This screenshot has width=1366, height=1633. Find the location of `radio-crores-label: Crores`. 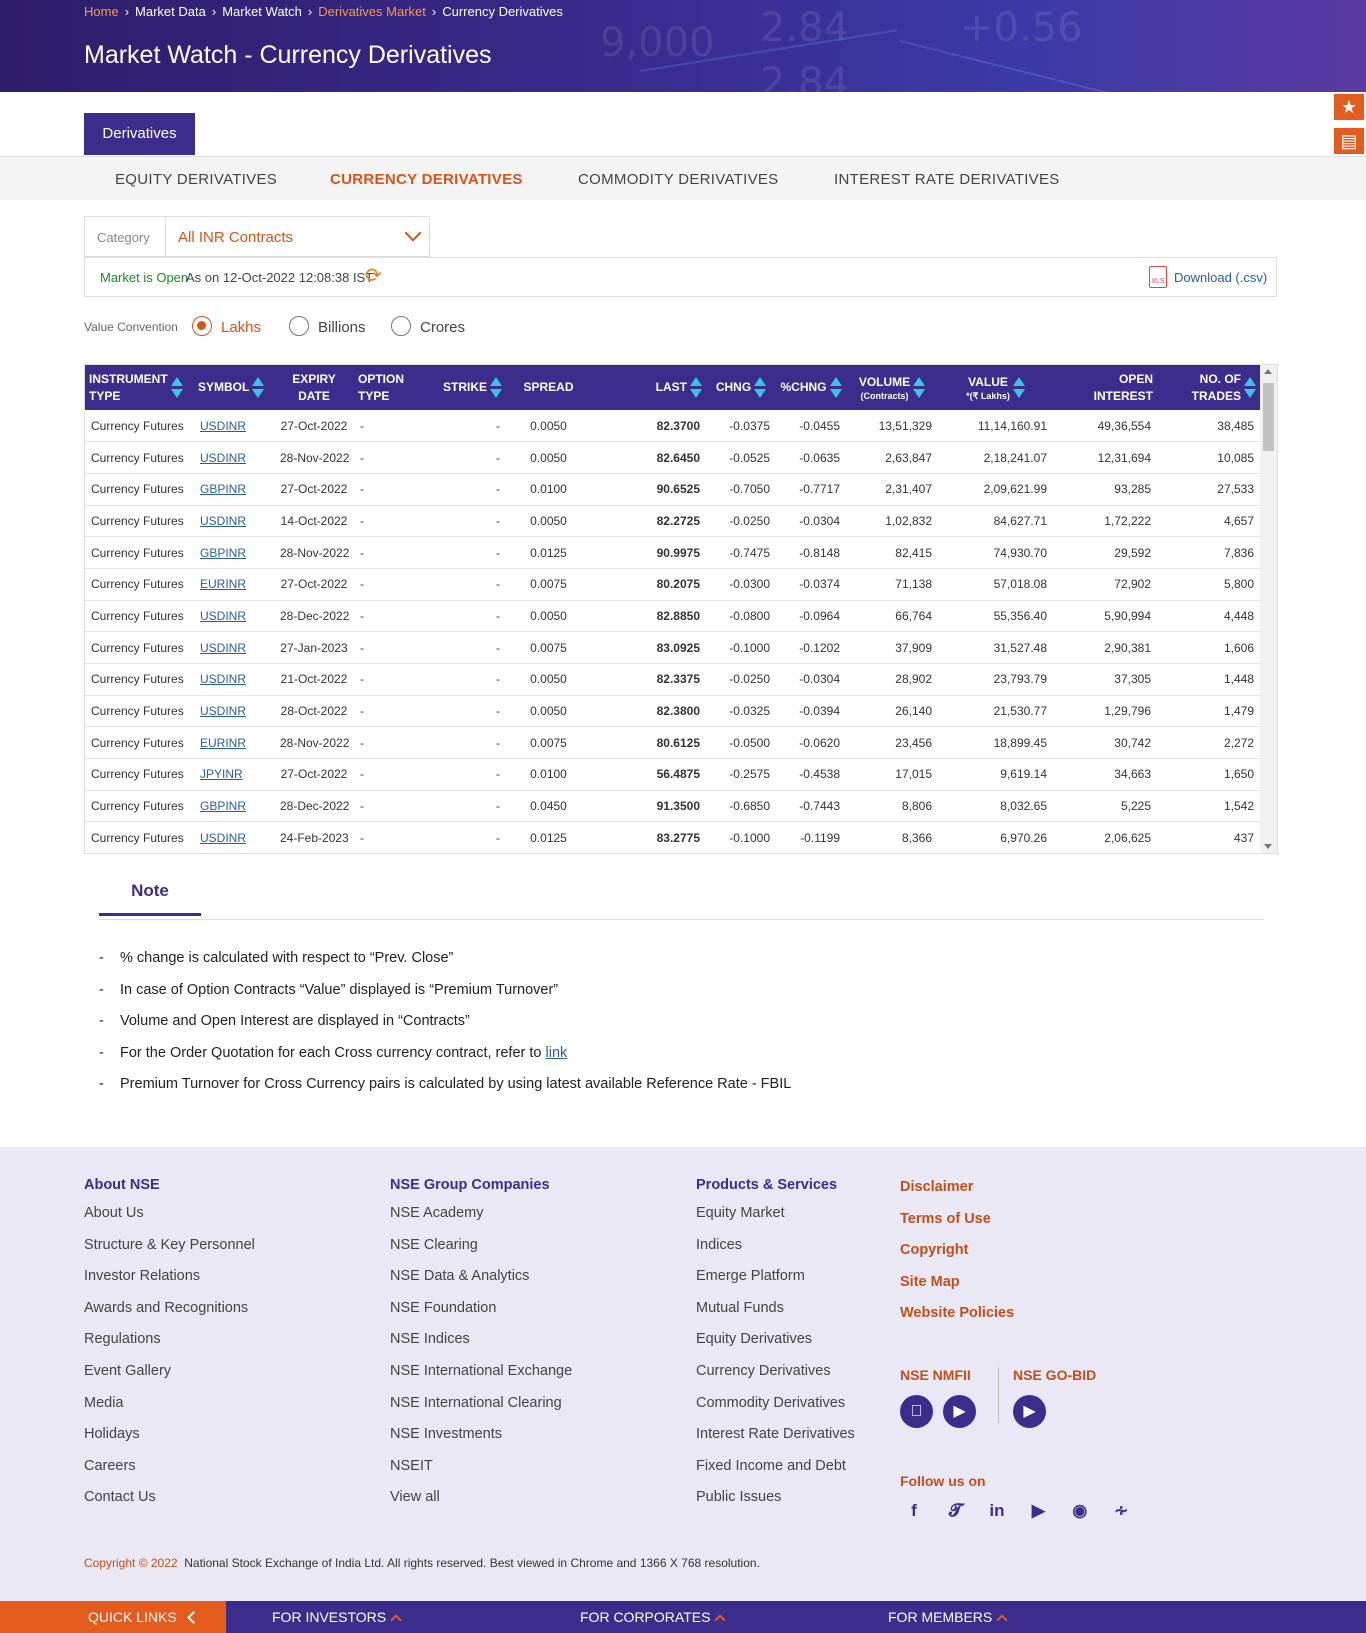

radio-crores-label: Crores is located at coordinates (442, 327).